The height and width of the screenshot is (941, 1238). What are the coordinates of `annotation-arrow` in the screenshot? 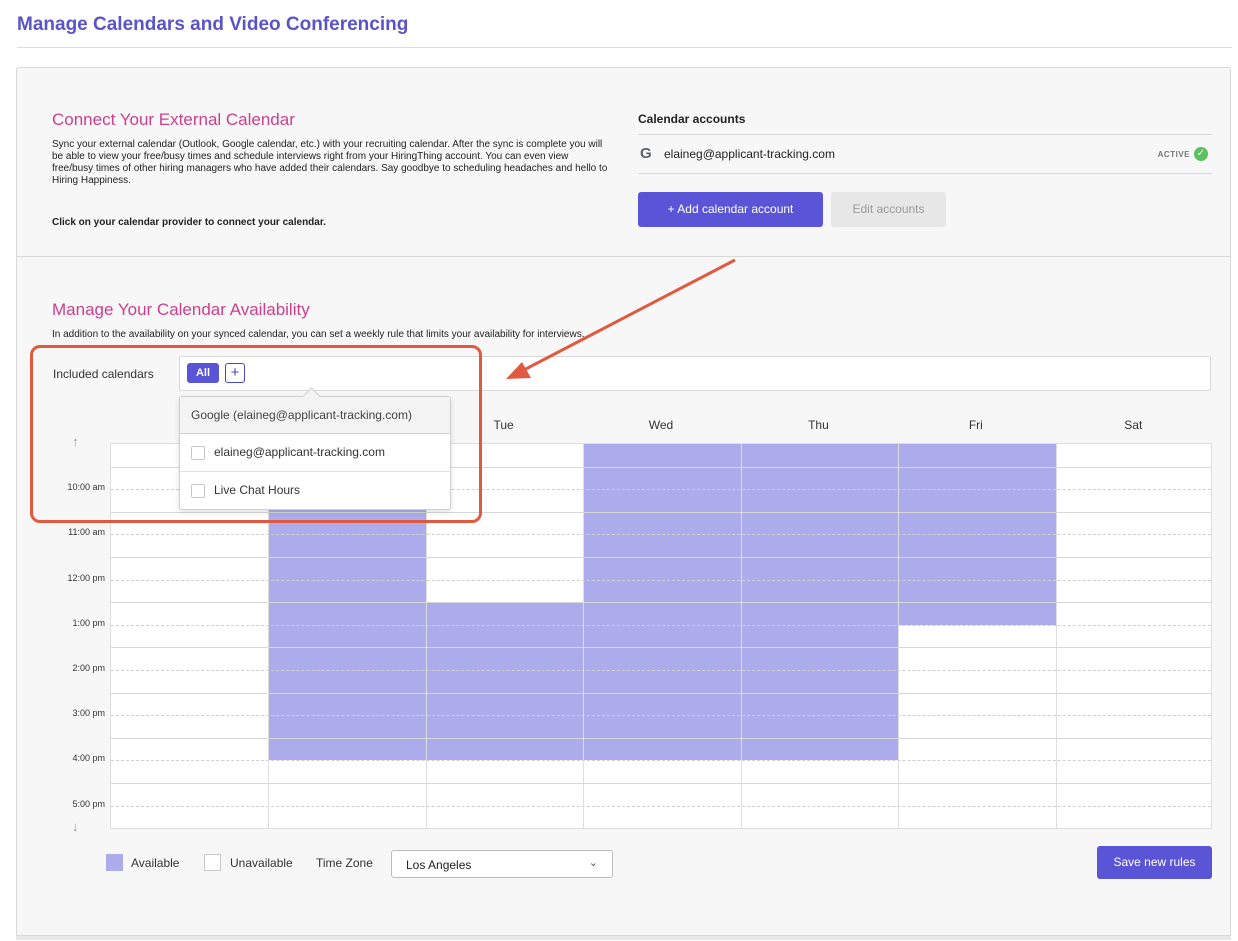 It's located at (621, 318).